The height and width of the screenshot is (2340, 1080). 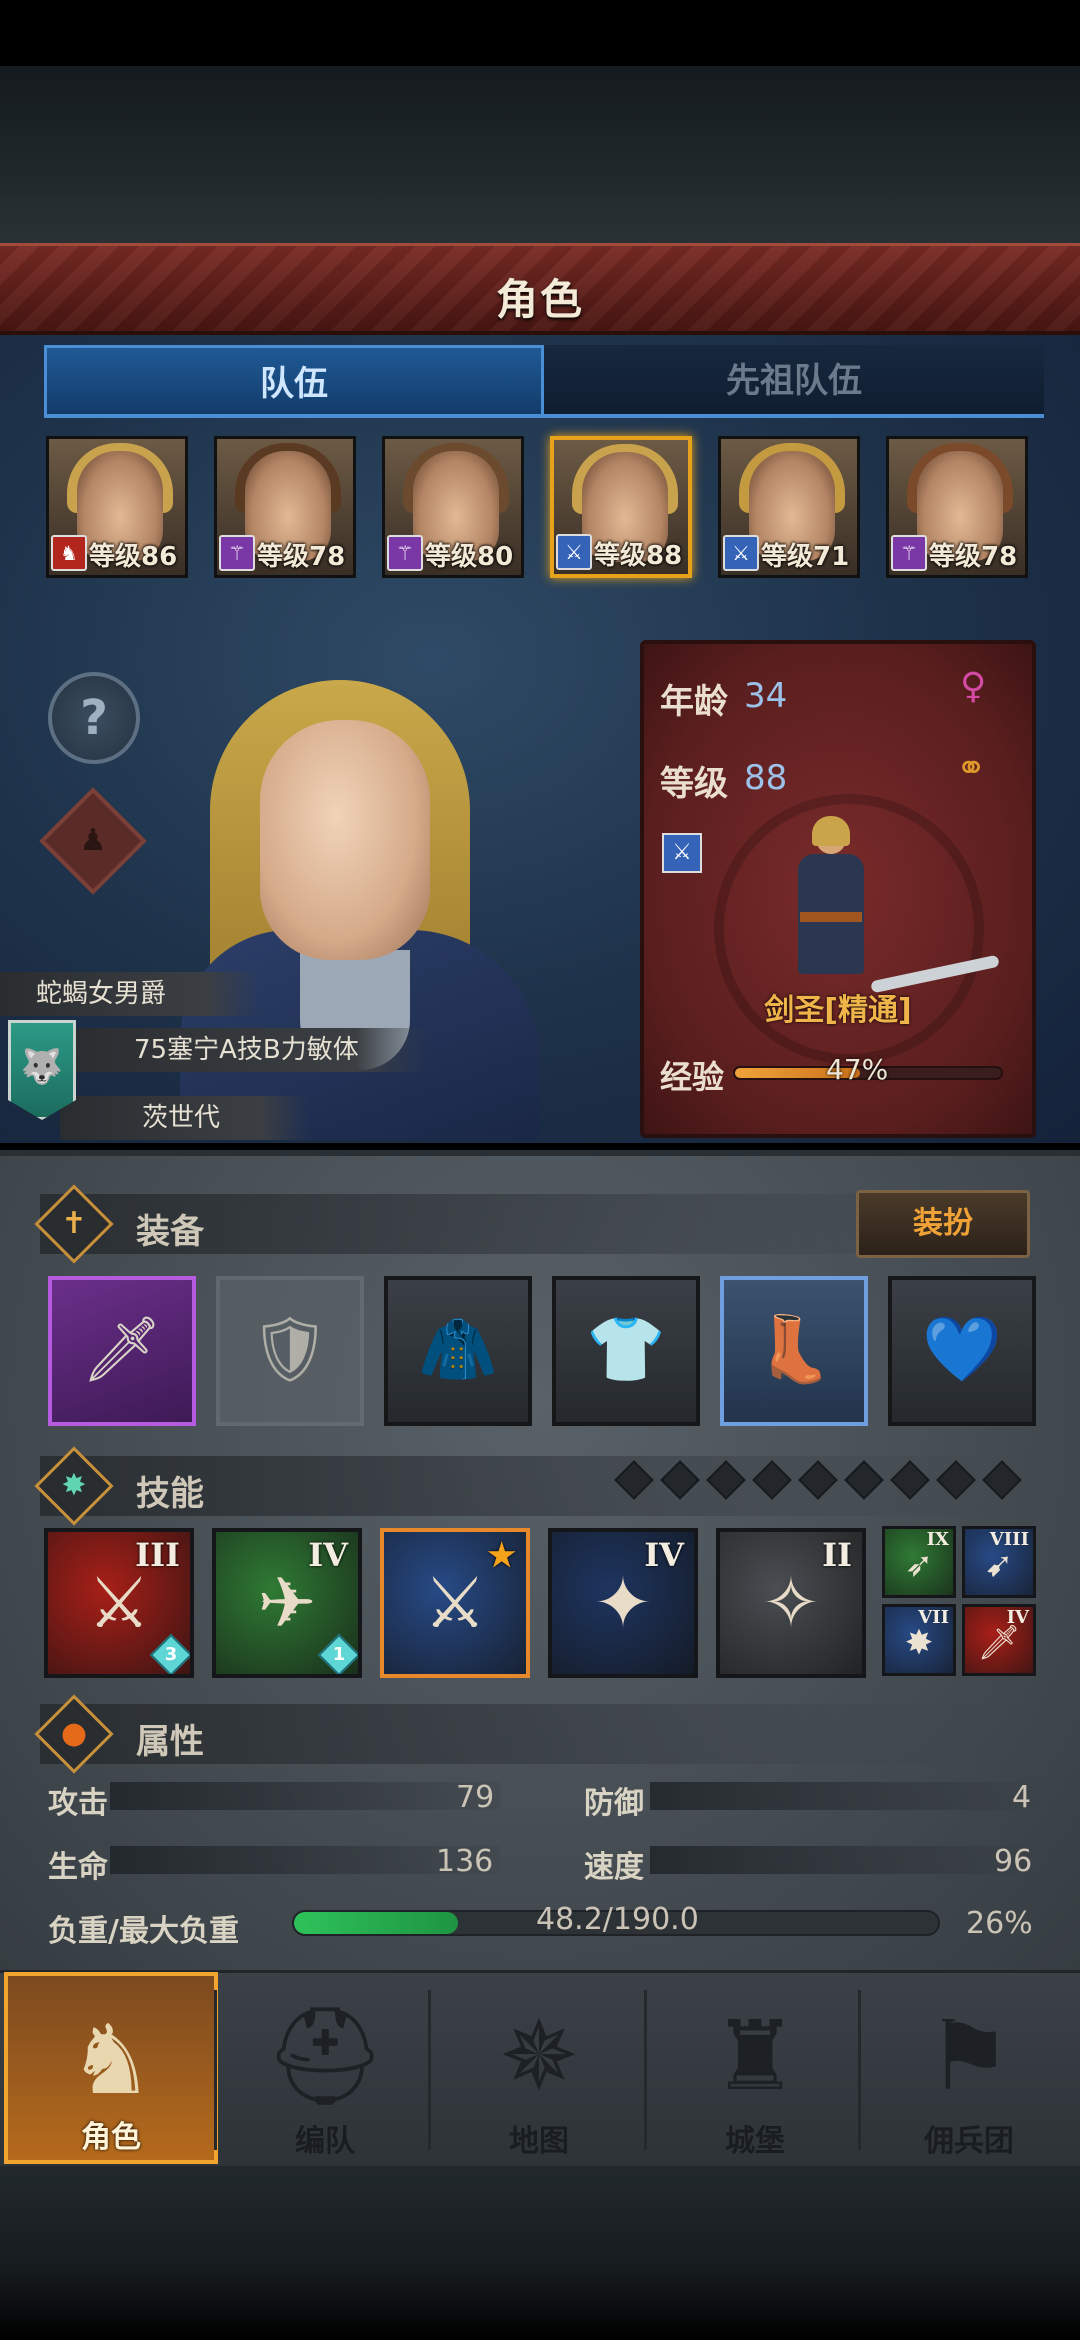 What do you see at coordinates (1022, 1797) in the screenshot?
I see `defense-value: 4` at bounding box center [1022, 1797].